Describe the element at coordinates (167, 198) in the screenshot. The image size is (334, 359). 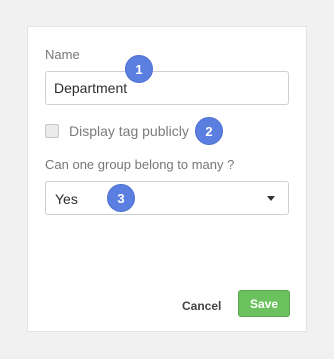
I see `group-membership-select: Yes` at that location.